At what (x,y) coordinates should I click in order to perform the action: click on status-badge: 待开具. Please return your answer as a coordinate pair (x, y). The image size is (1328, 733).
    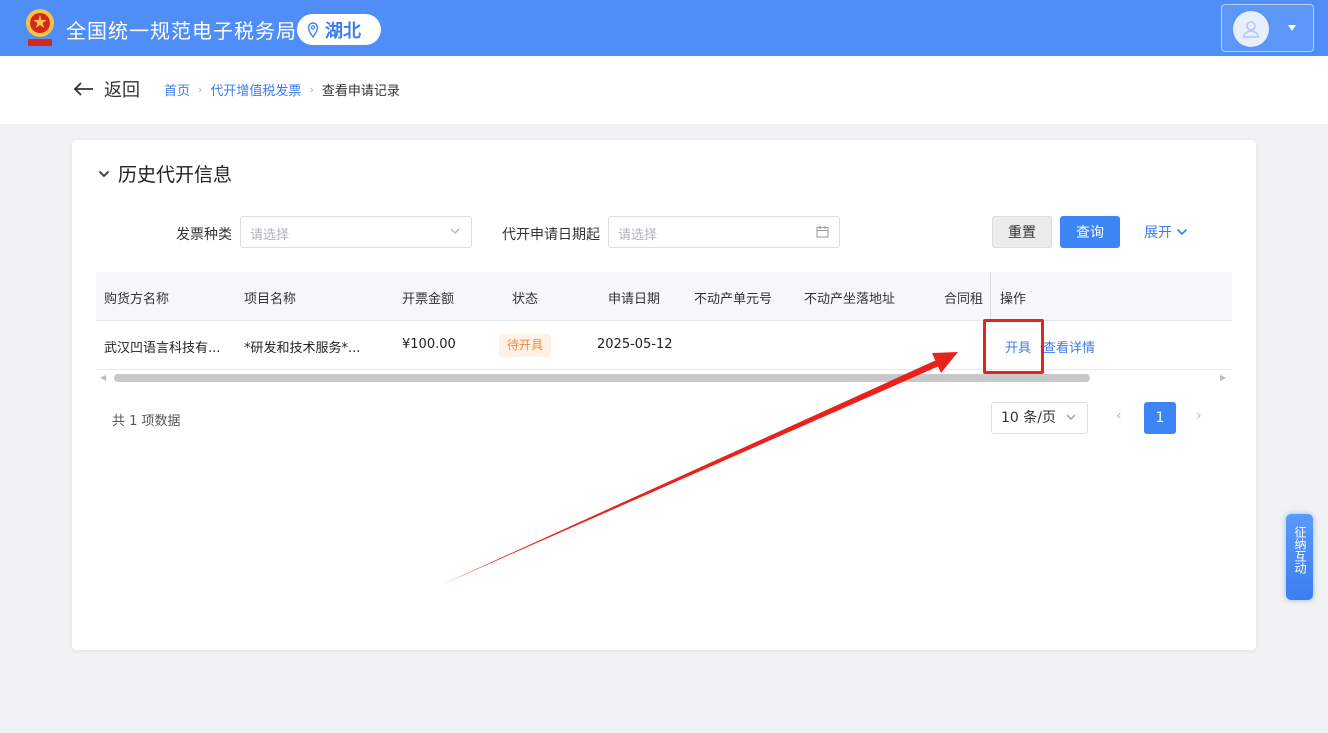
    Looking at the image, I should click on (525, 345).